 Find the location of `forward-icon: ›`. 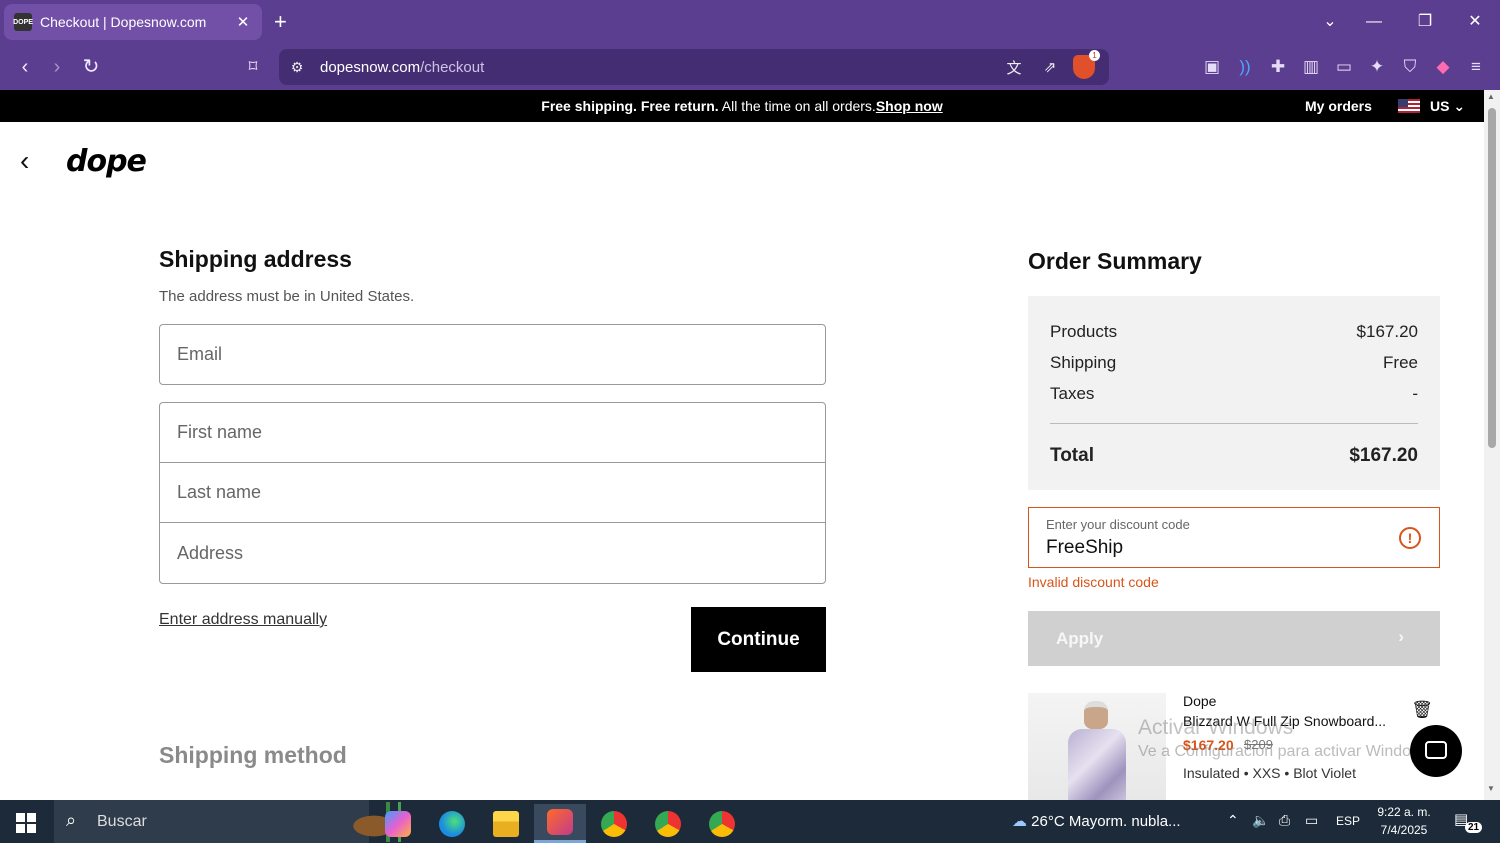

forward-icon: › is located at coordinates (57, 67).